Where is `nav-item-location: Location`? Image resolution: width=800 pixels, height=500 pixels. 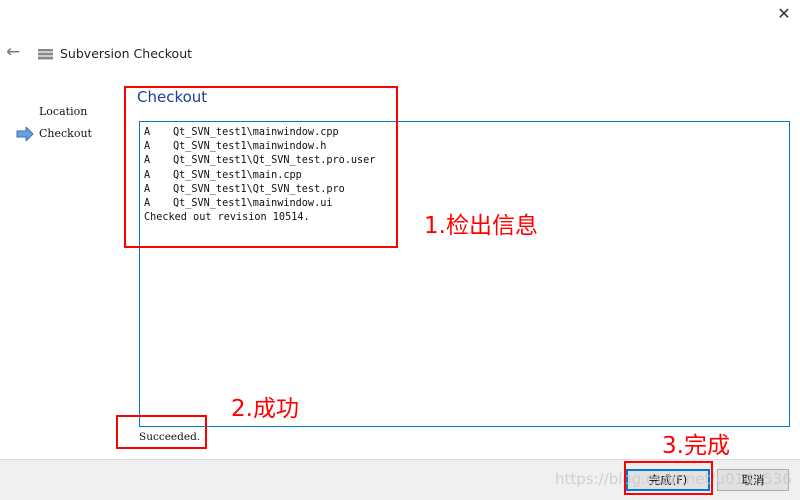 nav-item-location: Location is located at coordinates (63, 111).